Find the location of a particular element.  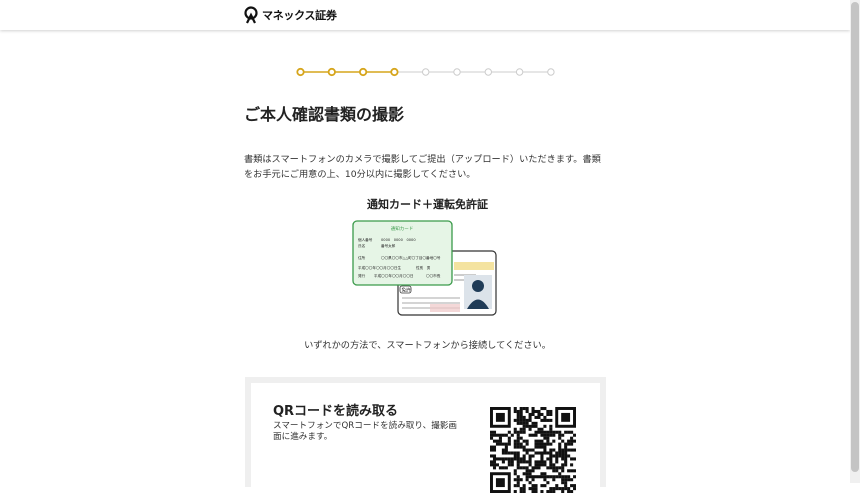

card-issued-value: 平成〇〇年〇〇月〇〇日 is located at coordinates (394, 275).